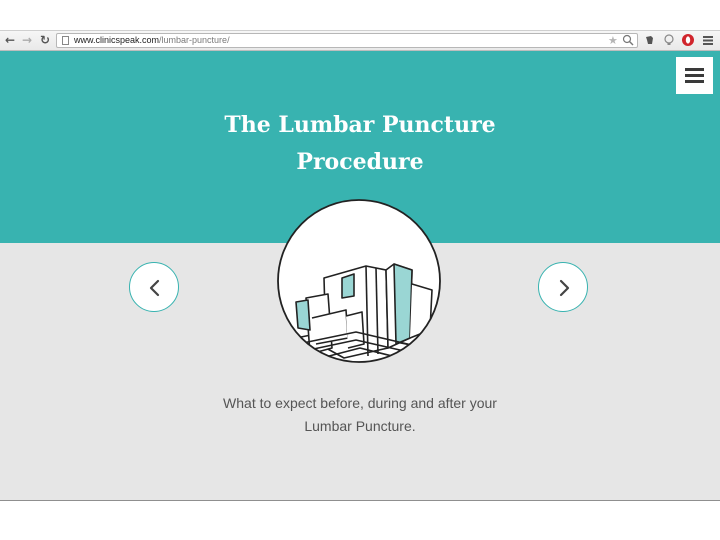  I want to click on reload-icon: ↻, so click(45, 40).